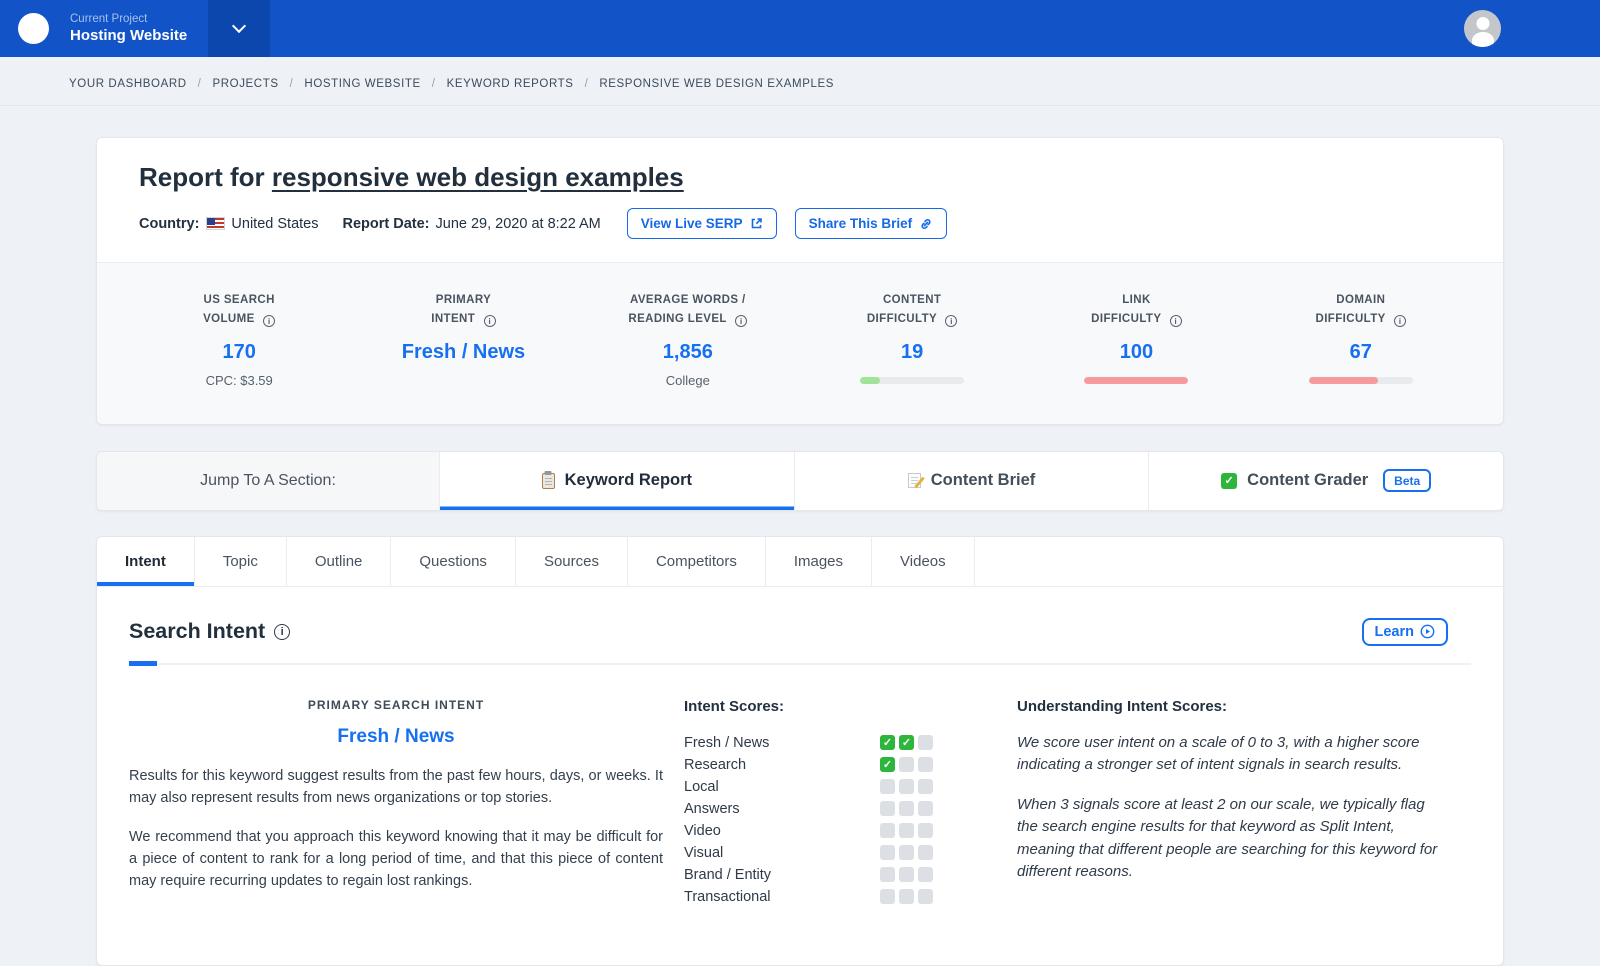 Image resolution: width=1600 pixels, height=966 pixels. Describe the element at coordinates (169, 223) in the screenshot. I see `country-label: Country:` at that location.